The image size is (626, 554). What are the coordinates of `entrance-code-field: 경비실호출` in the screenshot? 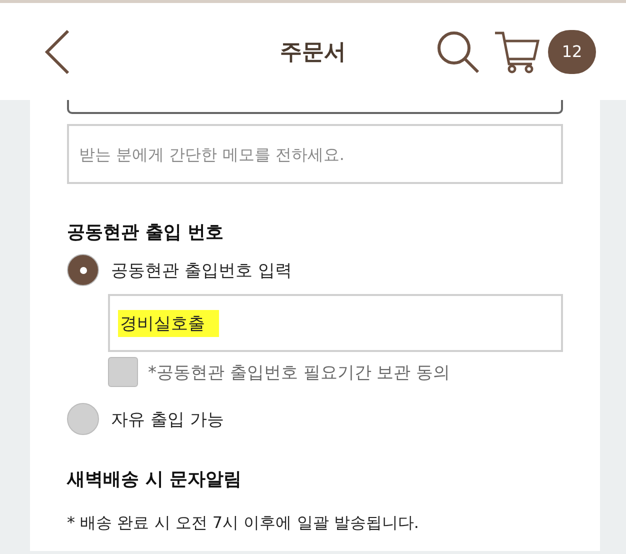 It's located at (335, 323).